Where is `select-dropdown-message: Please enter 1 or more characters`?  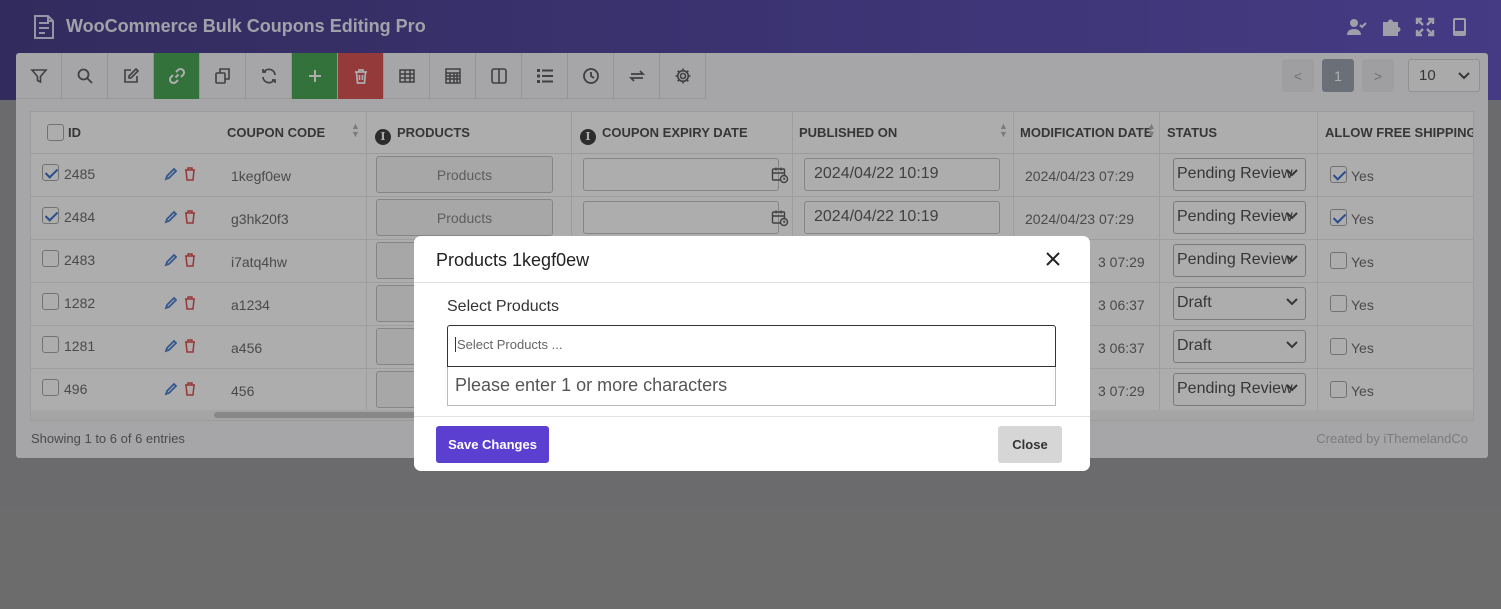 select-dropdown-message: Please enter 1 or more characters is located at coordinates (751, 386).